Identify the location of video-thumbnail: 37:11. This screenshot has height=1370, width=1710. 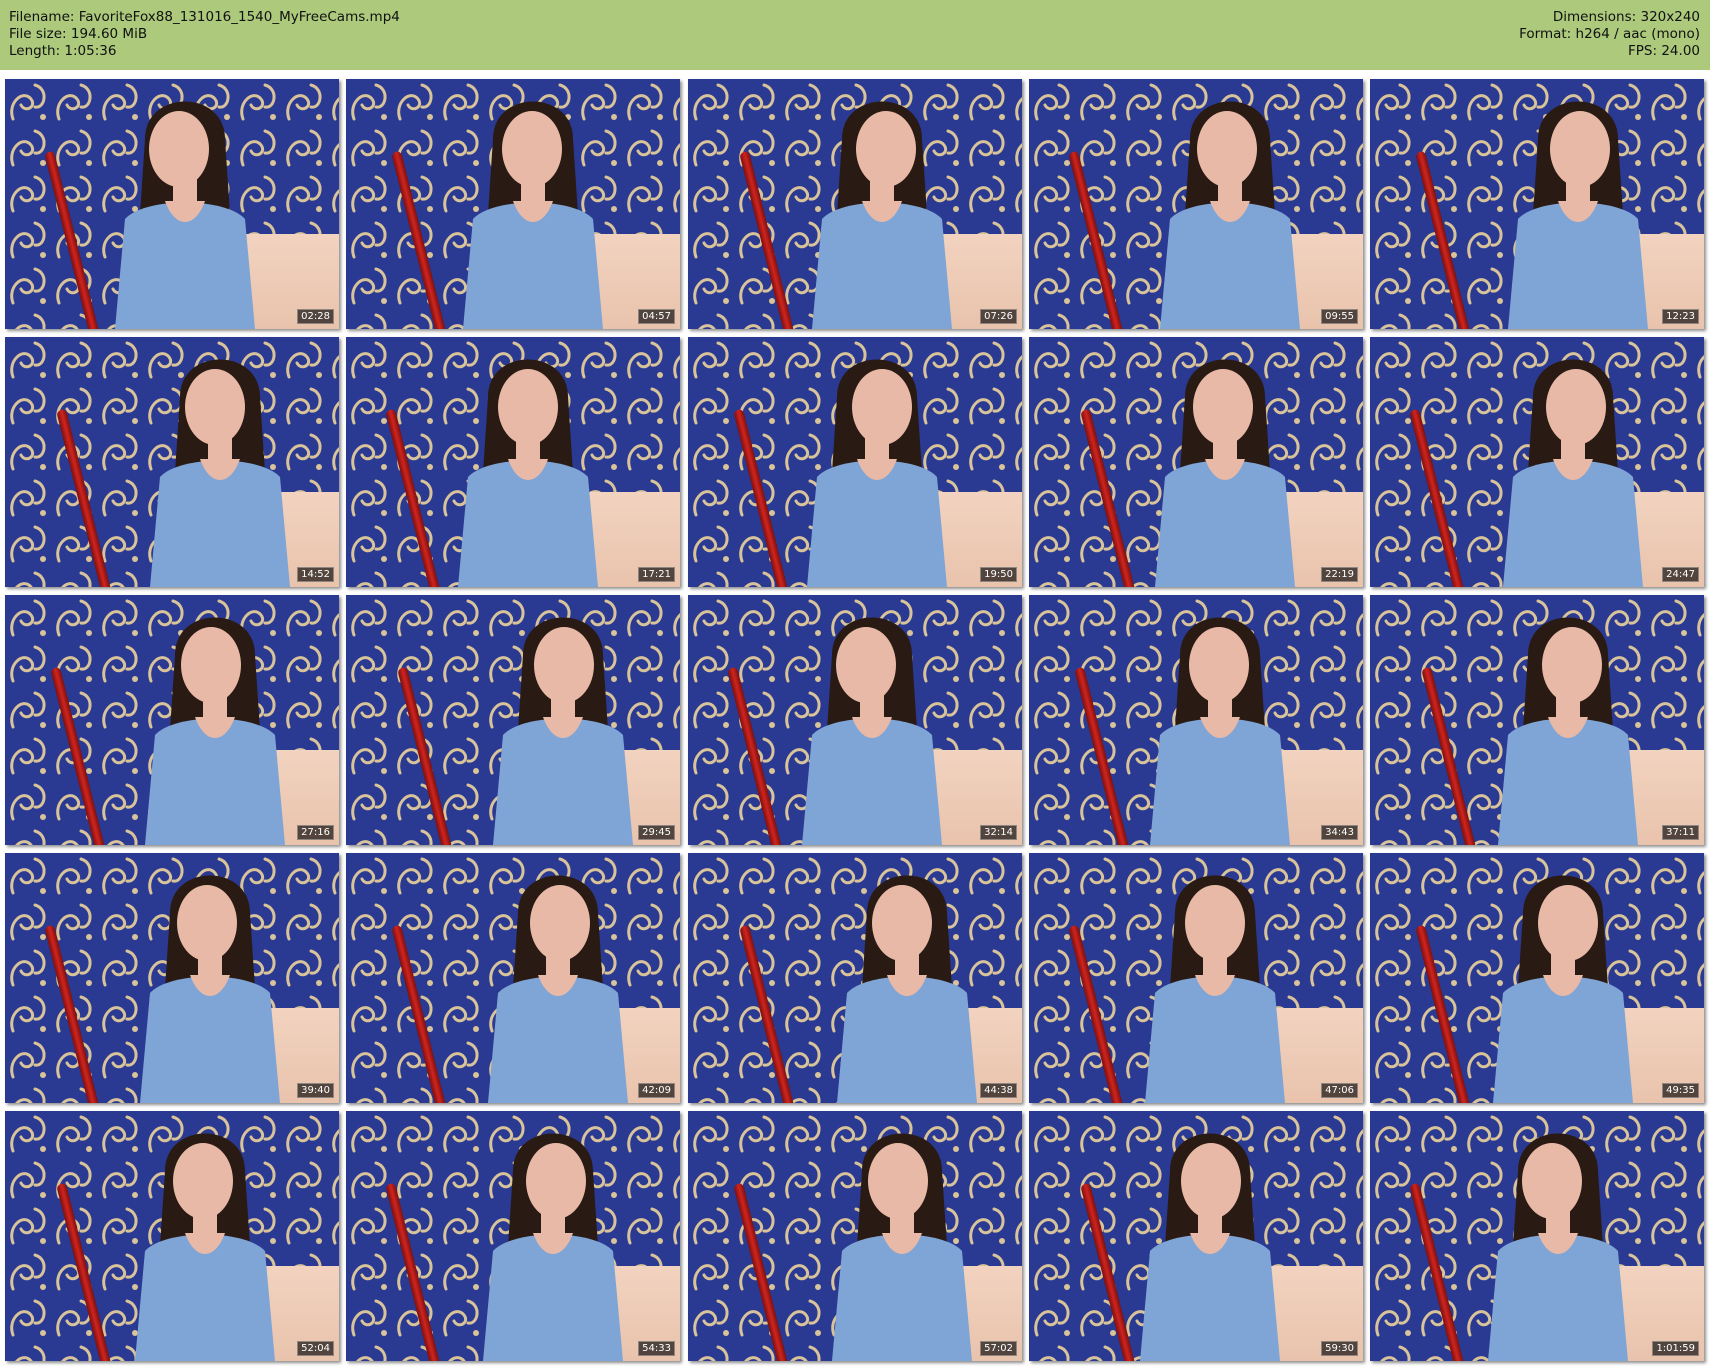
(1537, 720).